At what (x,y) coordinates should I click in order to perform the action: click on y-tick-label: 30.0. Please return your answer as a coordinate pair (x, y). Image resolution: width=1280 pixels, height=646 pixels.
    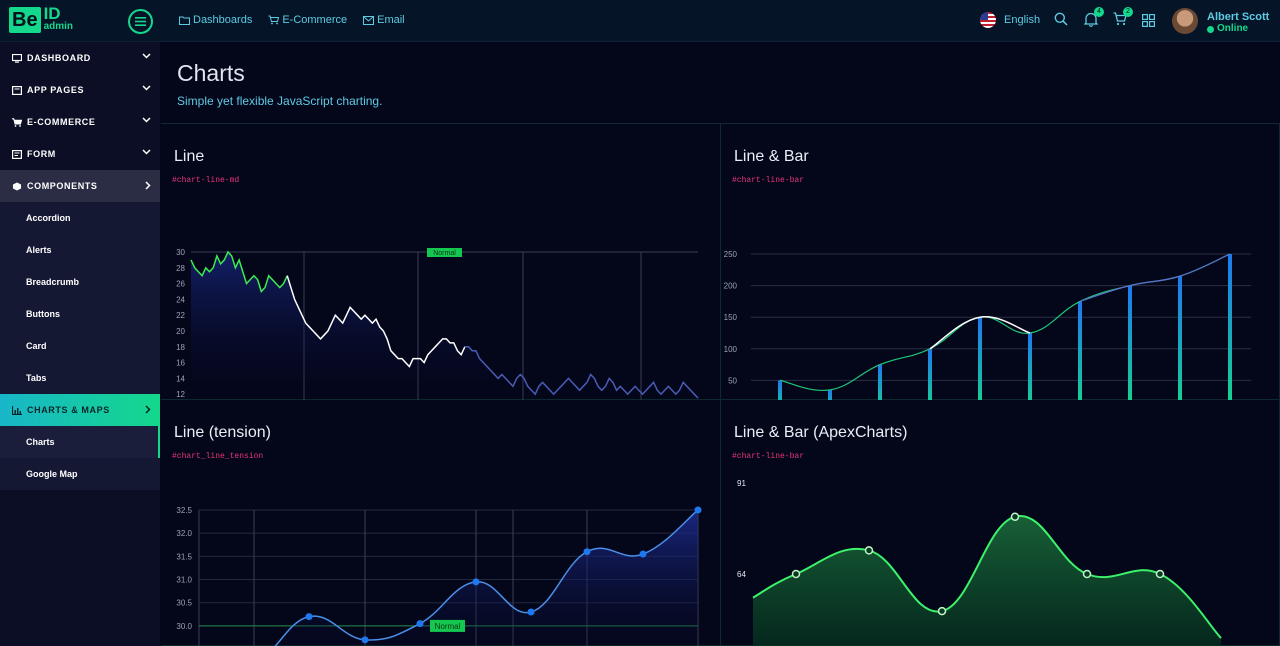
    Looking at the image, I should click on (184, 626).